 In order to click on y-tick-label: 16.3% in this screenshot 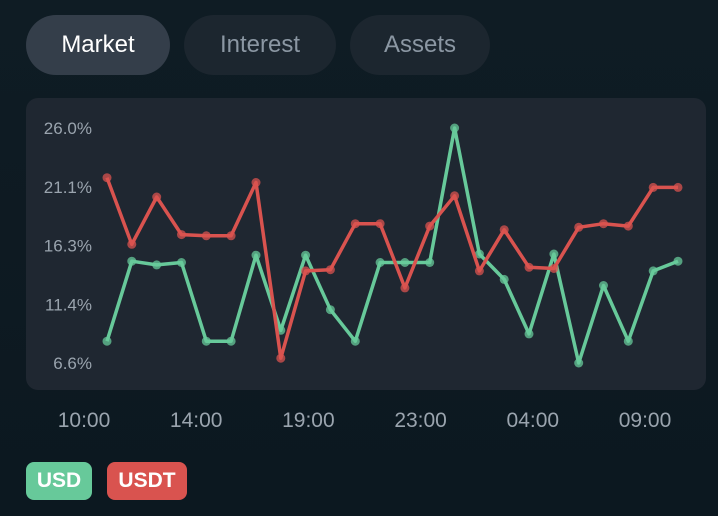, I will do `click(68, 246)`.